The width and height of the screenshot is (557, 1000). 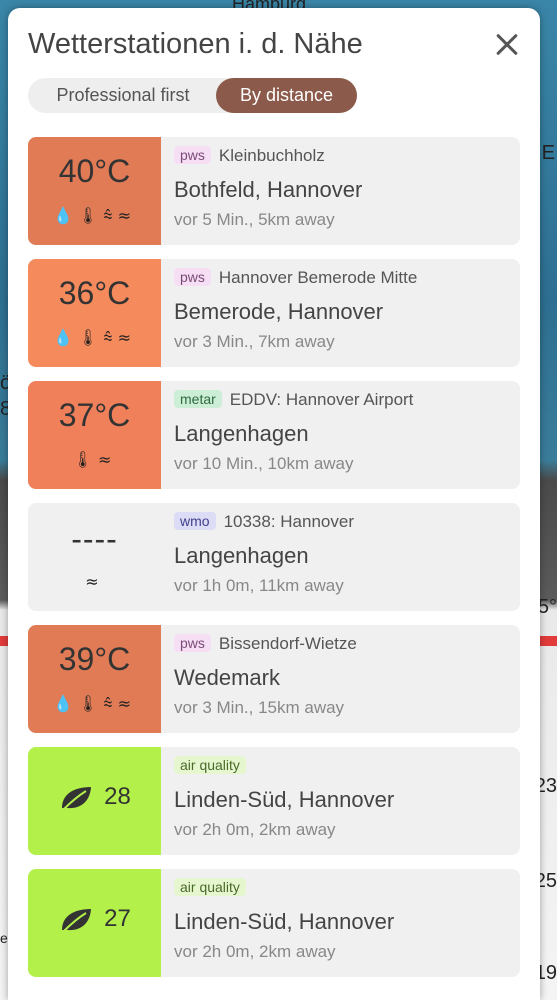 I want to click on panel-header: Wetterstationen i. d. Nähe, so click(x=276, y=48).